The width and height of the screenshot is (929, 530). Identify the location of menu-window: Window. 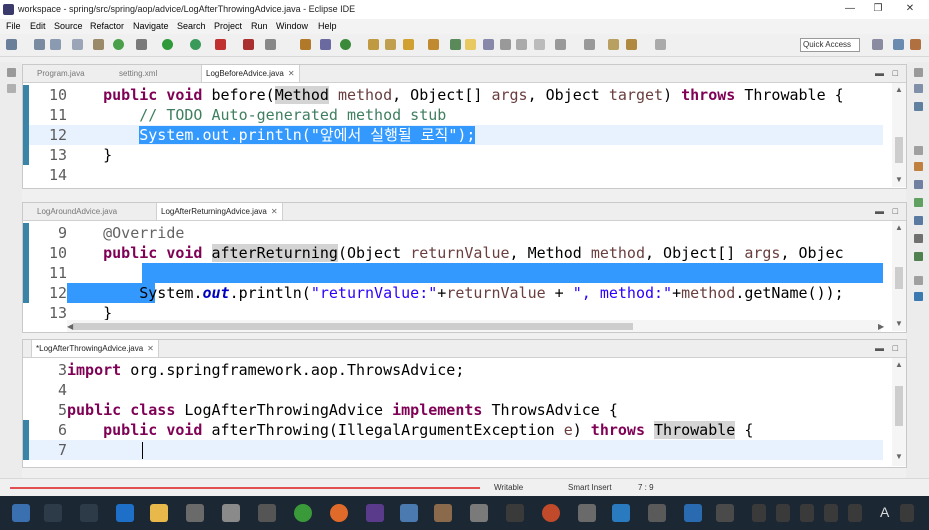
(292, 26).